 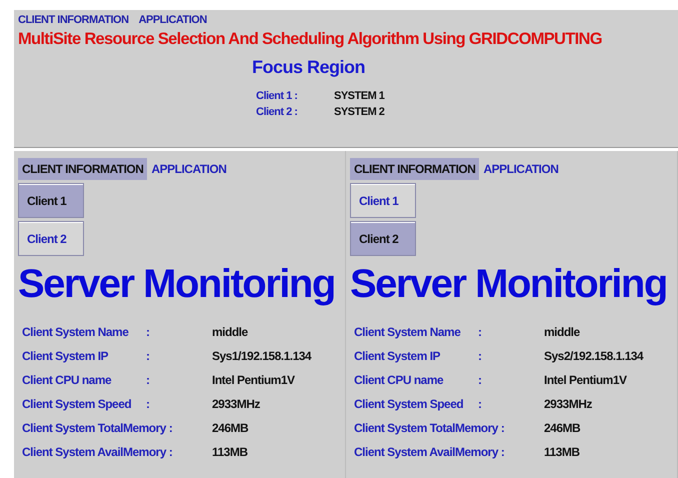 I want to click on menu-tab: CLIENT INFORMATION, so click(x=73, y=20).